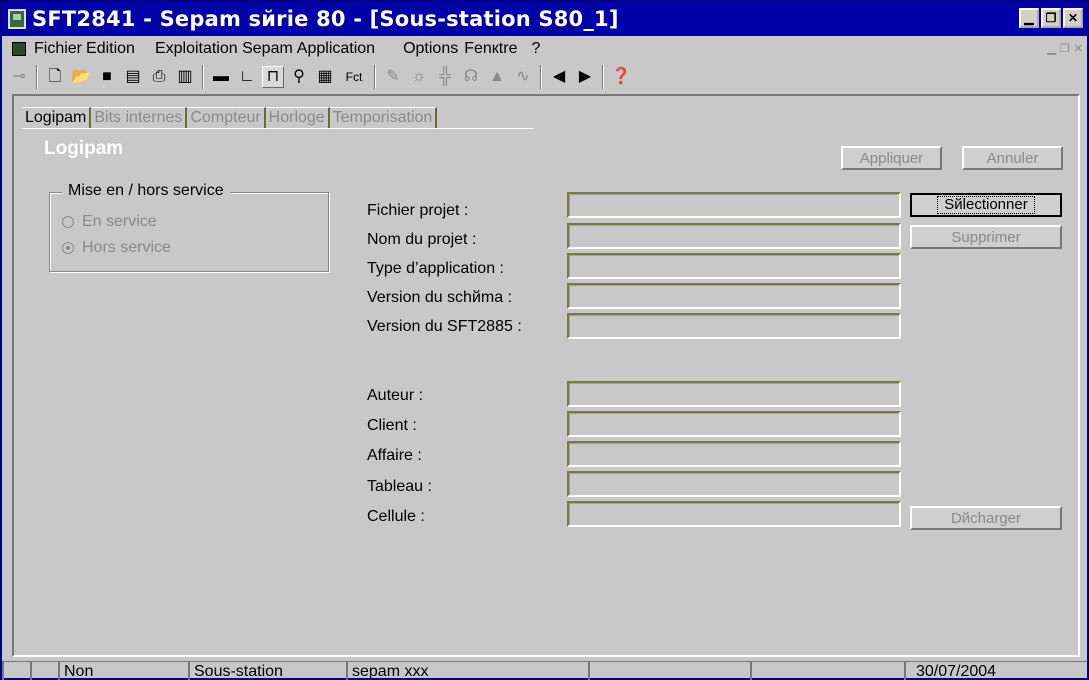 This screenshot has height=680, width=1089. I want to click on save-icon: ■, so click(107, 77).